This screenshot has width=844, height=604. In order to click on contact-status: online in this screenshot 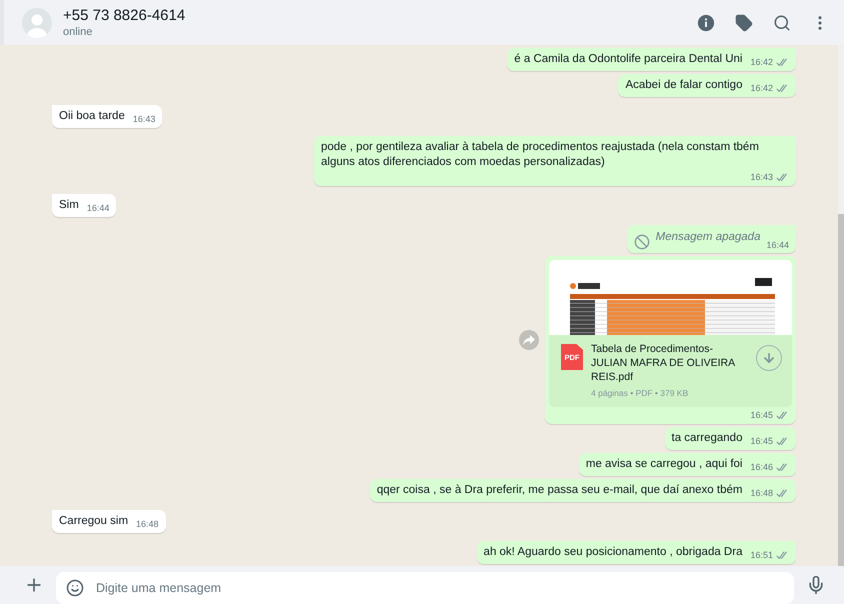, I will do `click(78, 32)`.